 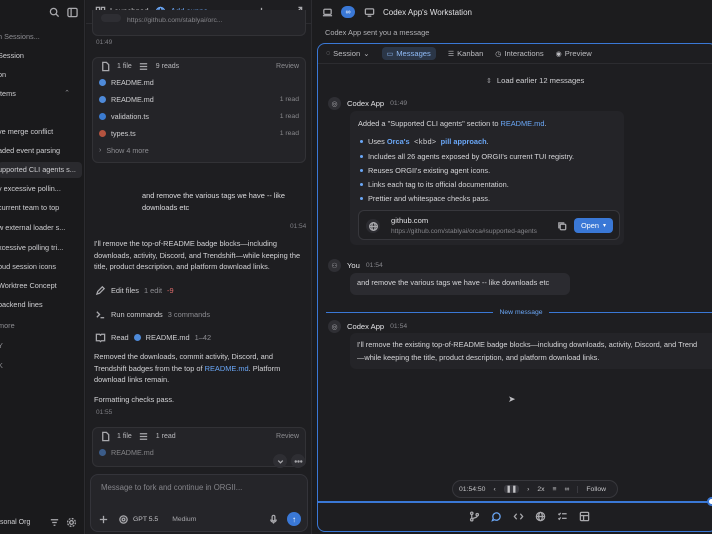 I want to click on branch-icon, so click(x=474, y=516).